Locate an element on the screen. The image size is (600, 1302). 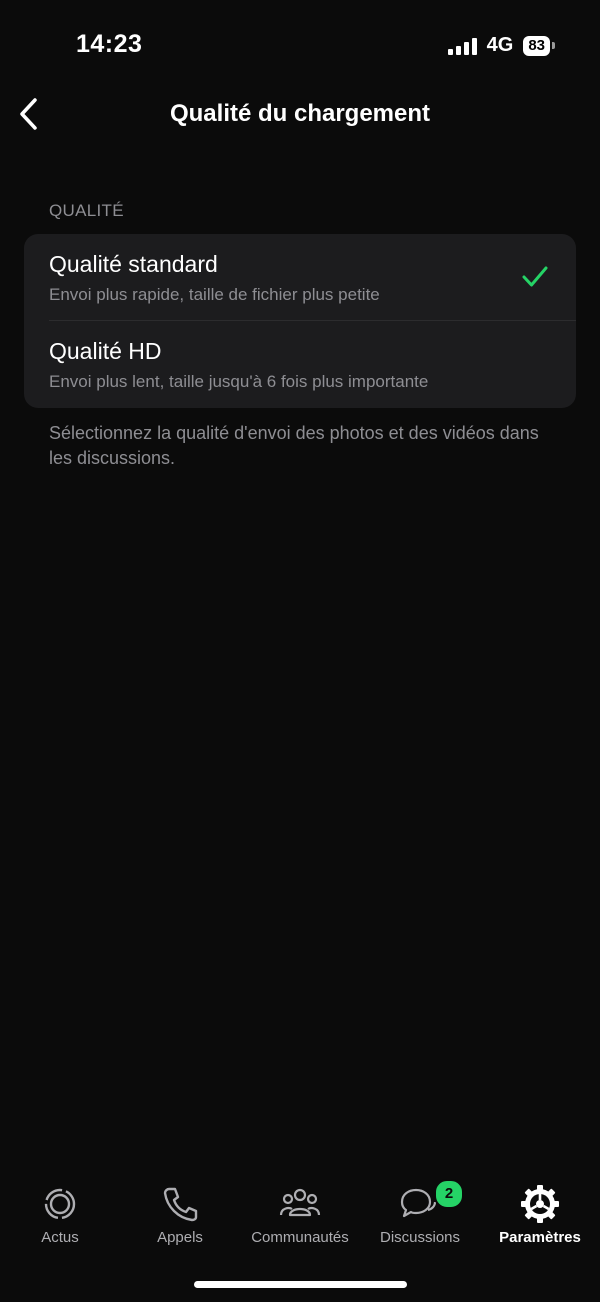
status-icon is located at coordinates (60, 1204).